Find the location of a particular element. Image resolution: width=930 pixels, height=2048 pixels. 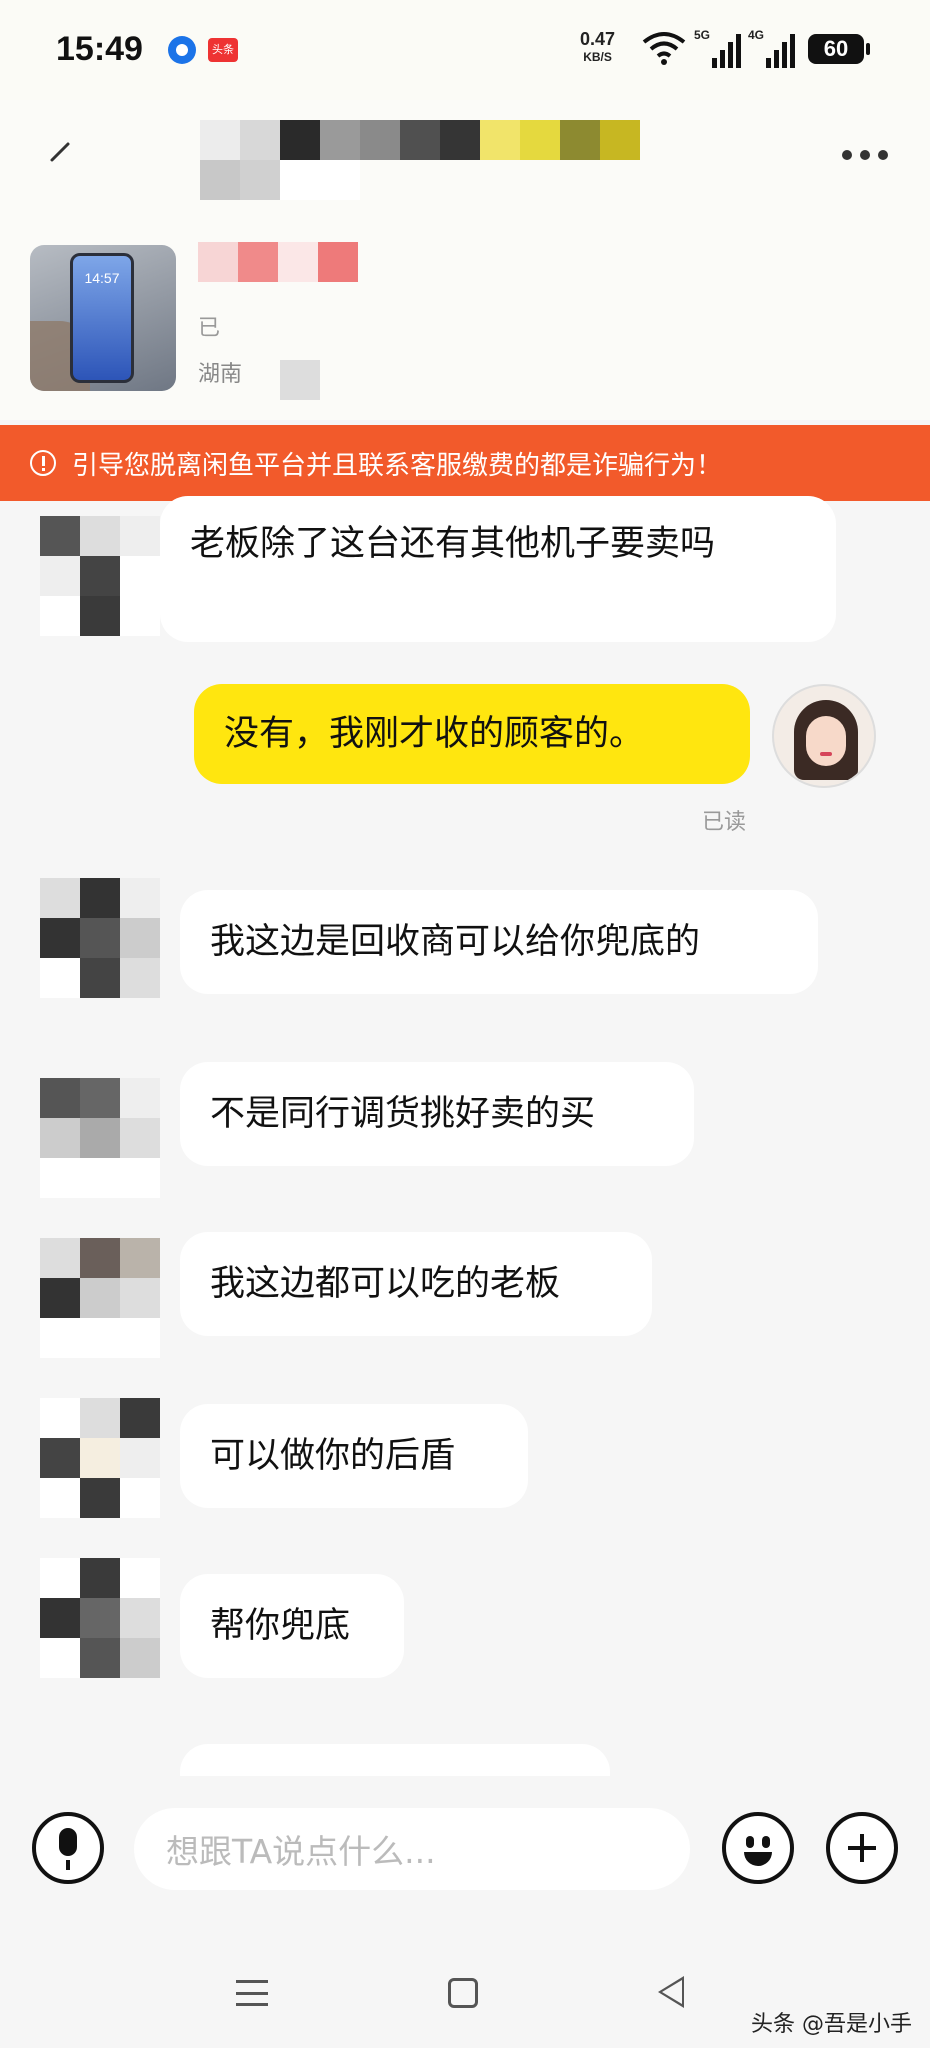

product-thumbnail: 14:57 is located at coordinates (103, 318).